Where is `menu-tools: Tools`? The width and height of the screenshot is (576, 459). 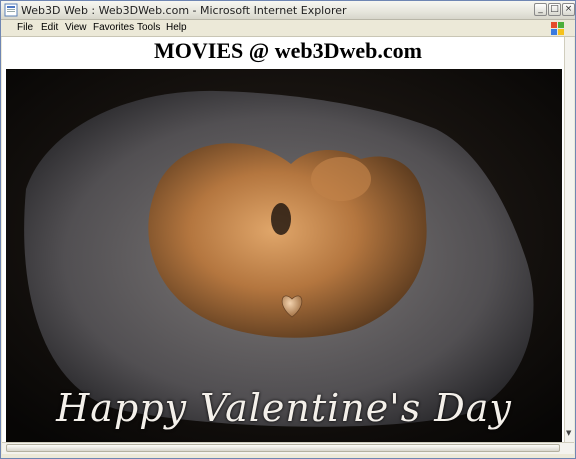
menu-tools: Tools is located at coordinates (148, 27).